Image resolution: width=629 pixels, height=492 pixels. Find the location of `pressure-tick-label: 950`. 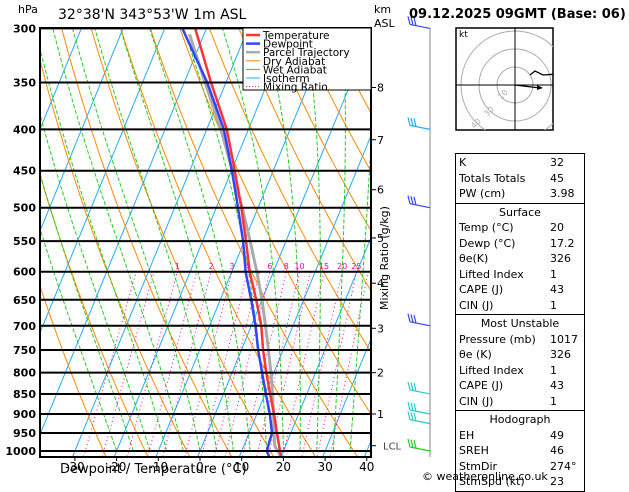

pressure-tick-label: 950 is located at coordinates (24, 433).